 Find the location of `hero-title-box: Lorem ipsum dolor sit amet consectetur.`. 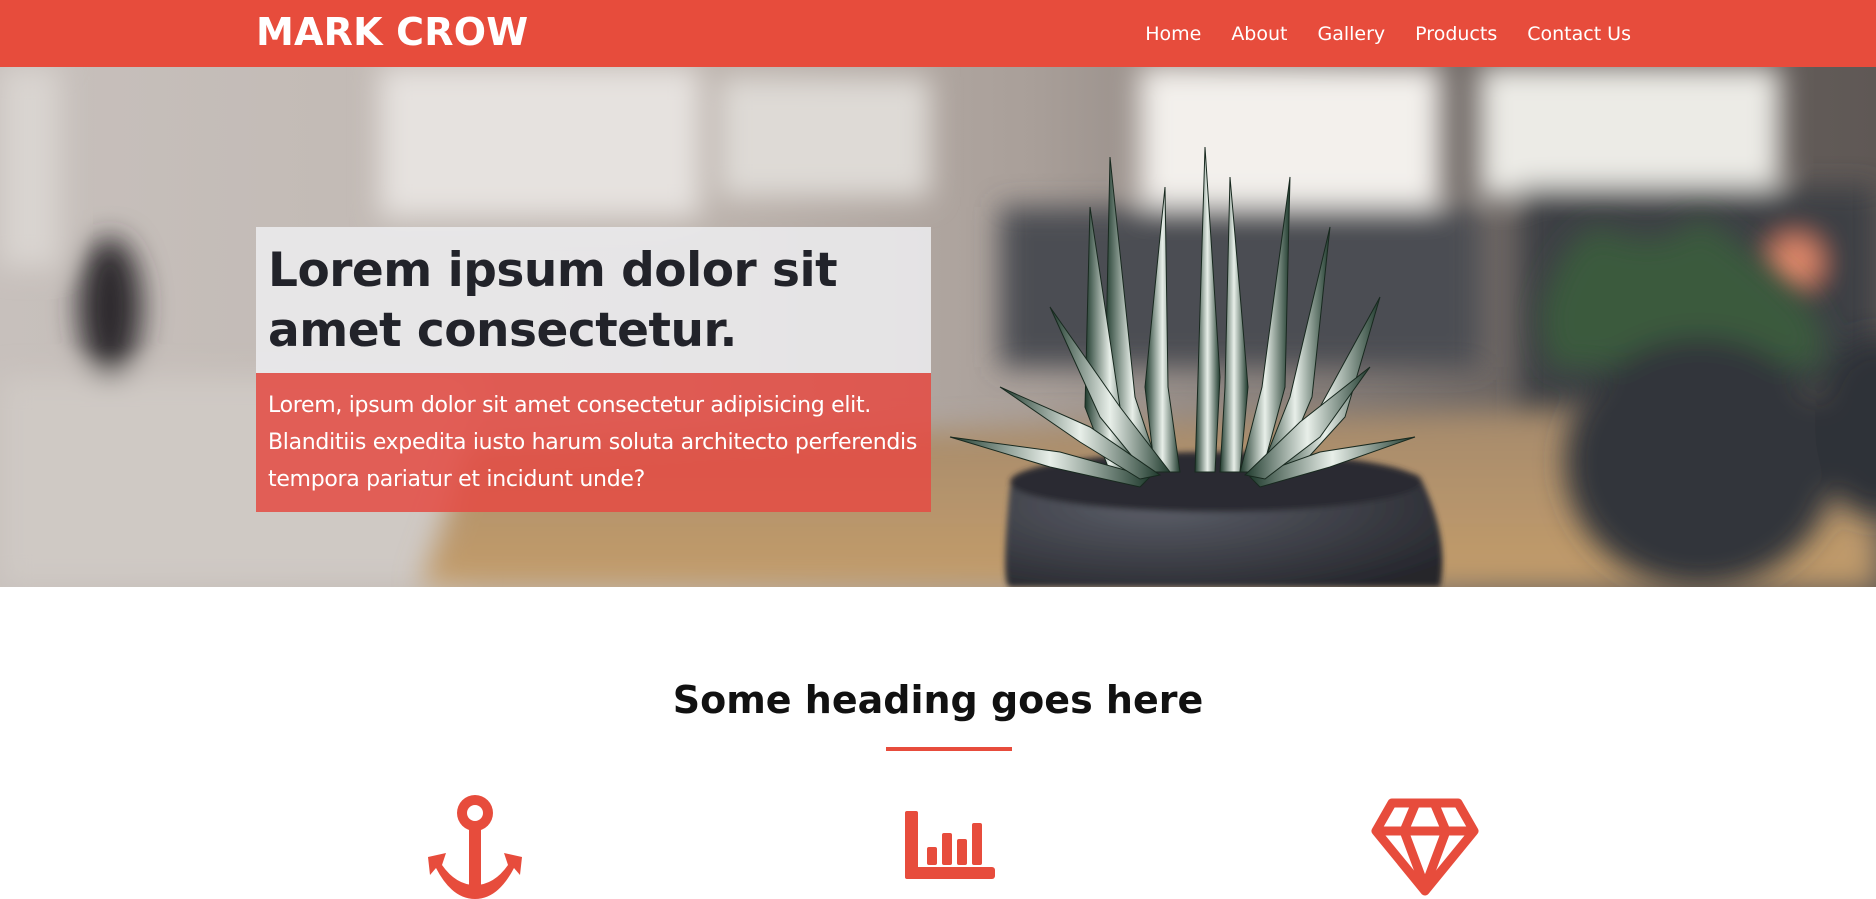

hero-title-box: Lorem ipsum dolor sit amet consectetur. is located at coordinates (593, 300).